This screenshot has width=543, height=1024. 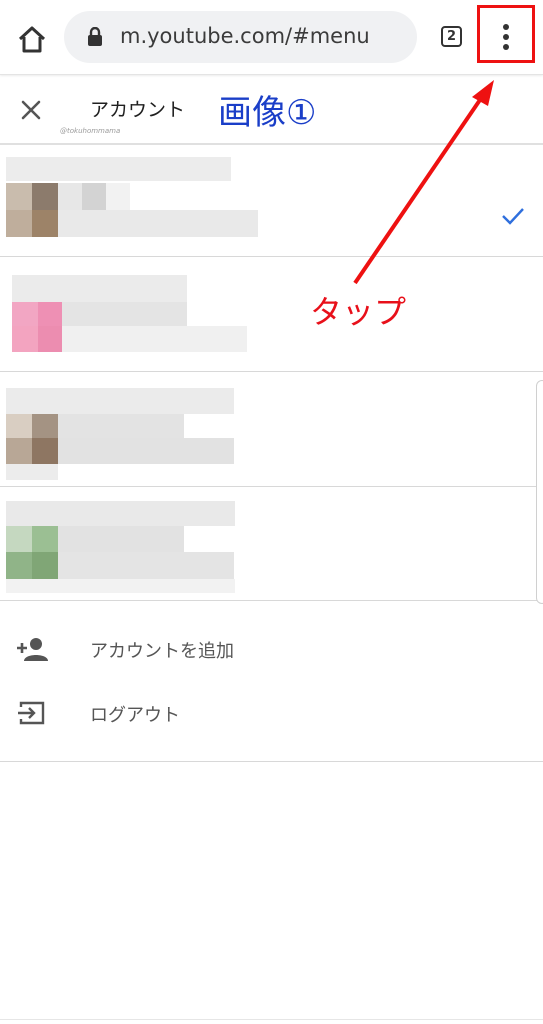 I want to click on tab-switcher-button: 2, so click(x=451, y=36).